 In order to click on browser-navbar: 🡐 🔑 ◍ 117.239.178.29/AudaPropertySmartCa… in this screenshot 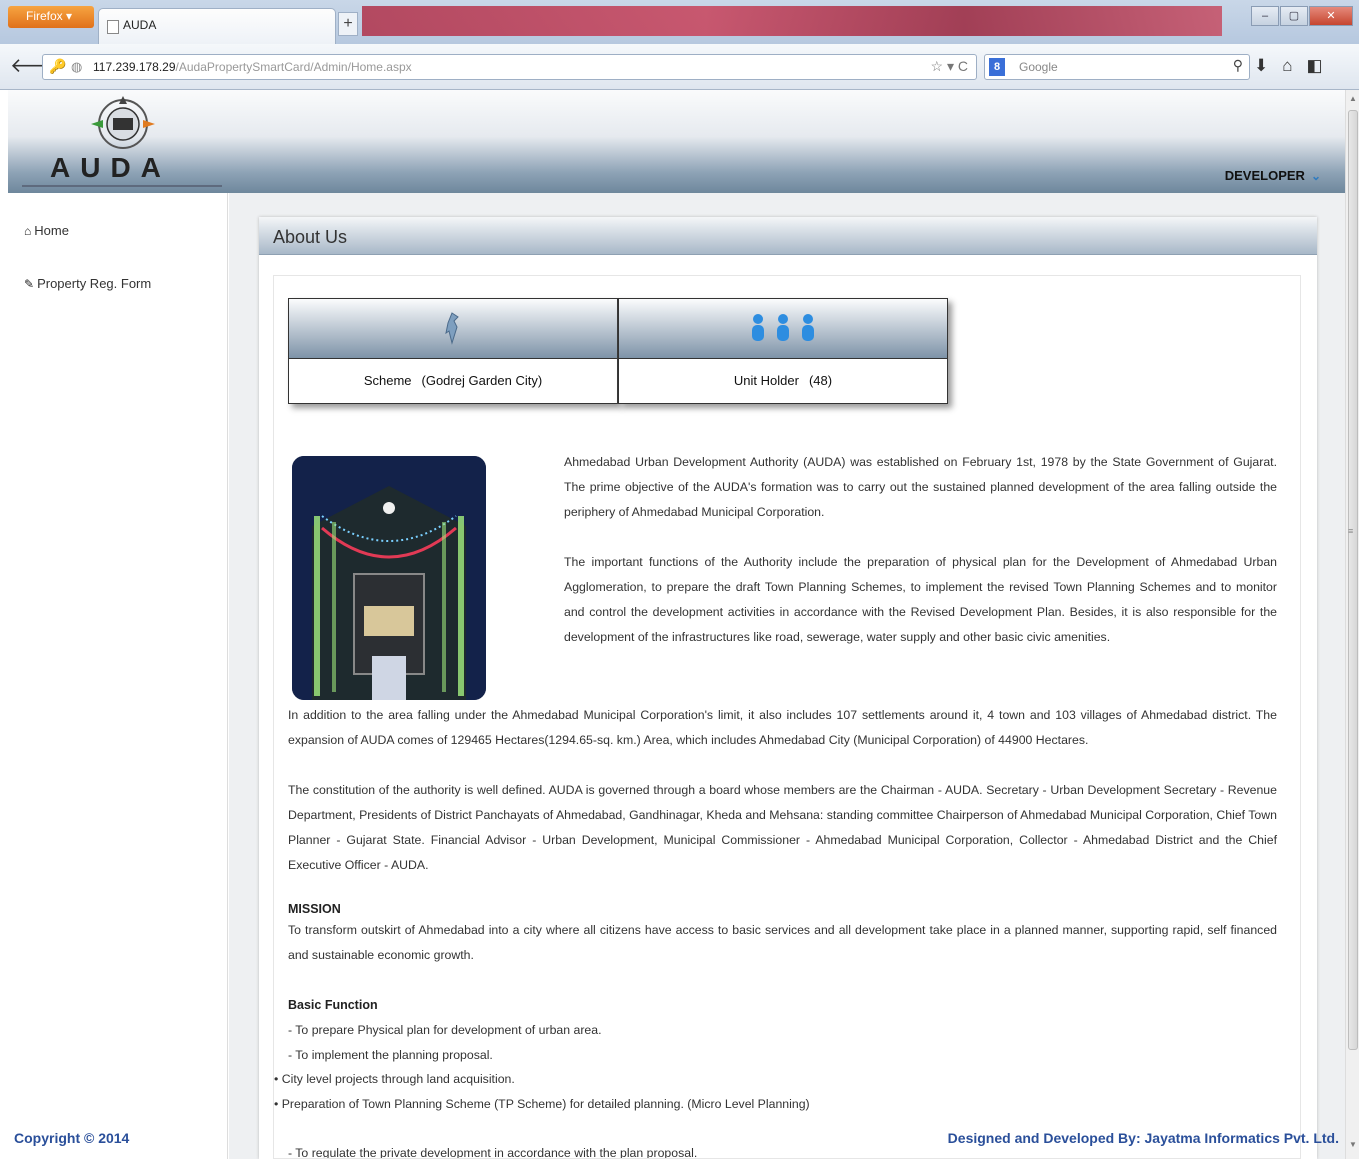, I will do `click(679, 67)`.